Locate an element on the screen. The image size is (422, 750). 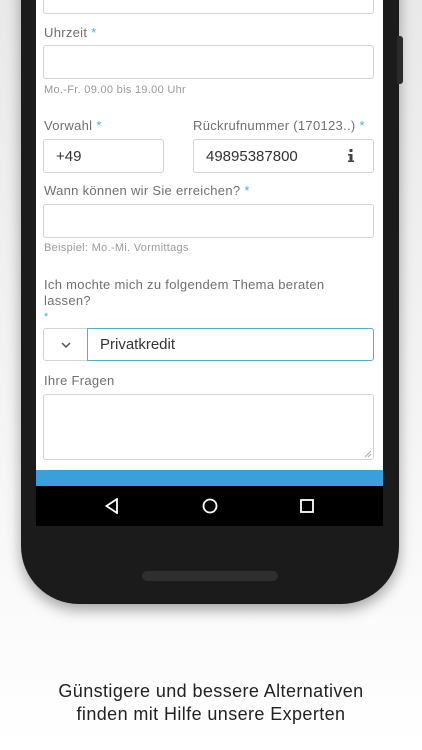
info-button is located at coordinates (351, 156).